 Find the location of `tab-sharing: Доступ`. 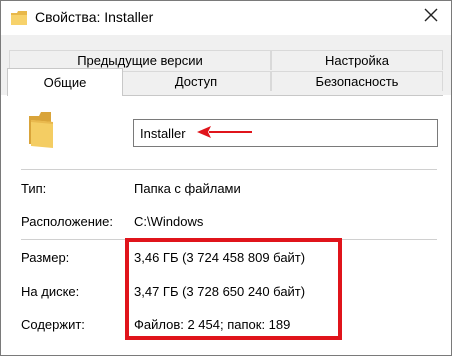

tab-sharing: Доступ is located at coordinates (196, 81).